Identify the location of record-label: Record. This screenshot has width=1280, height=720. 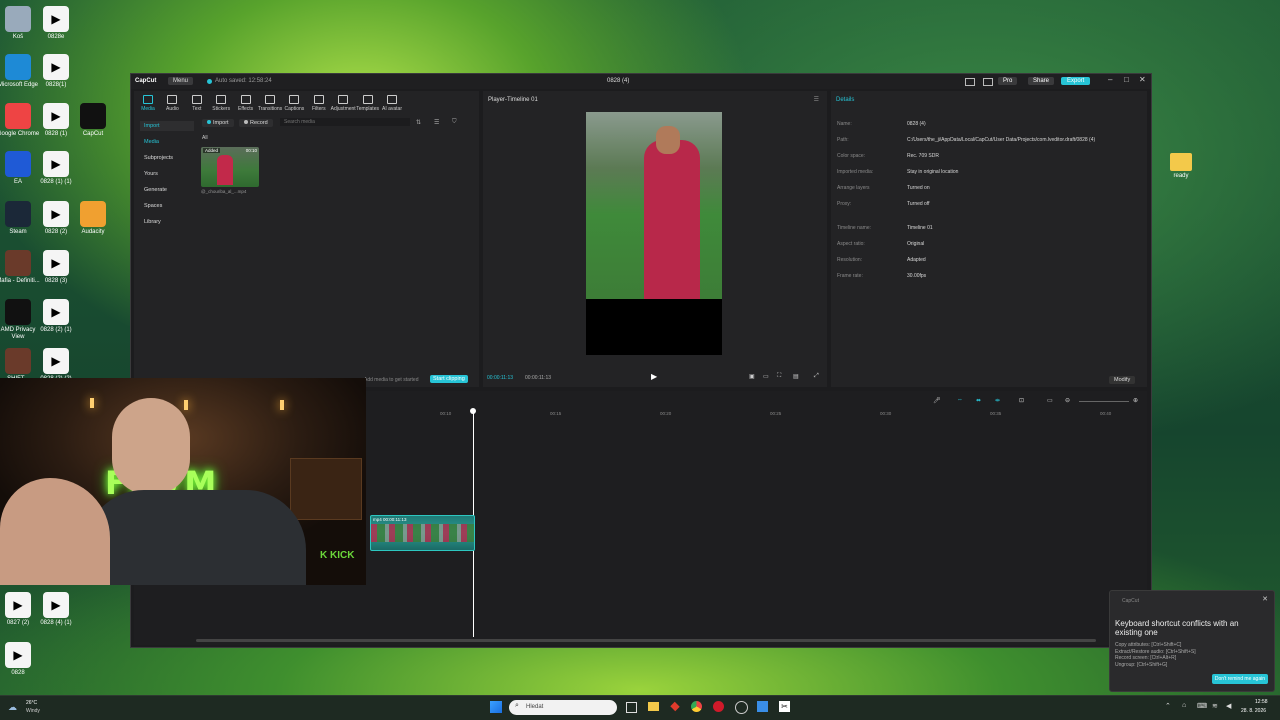
(259, 123).